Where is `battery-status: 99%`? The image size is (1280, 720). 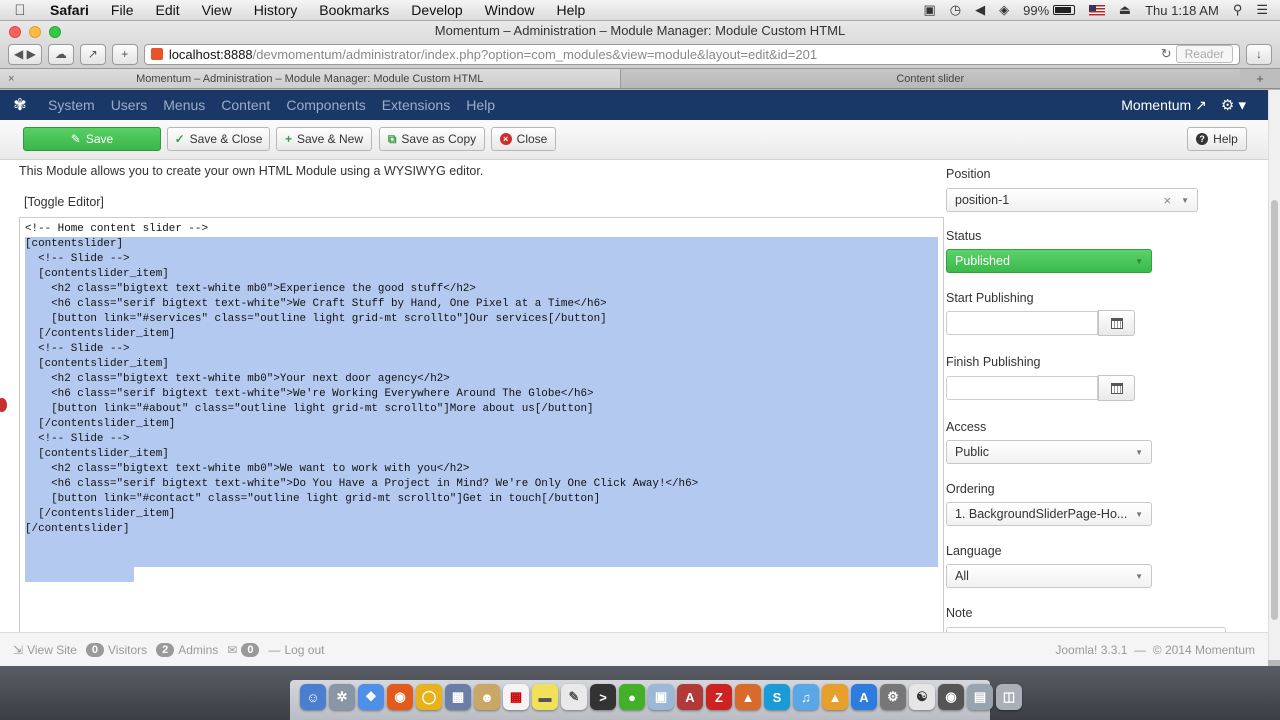
battery-status: 99% is located at coordinates (1049, 10).